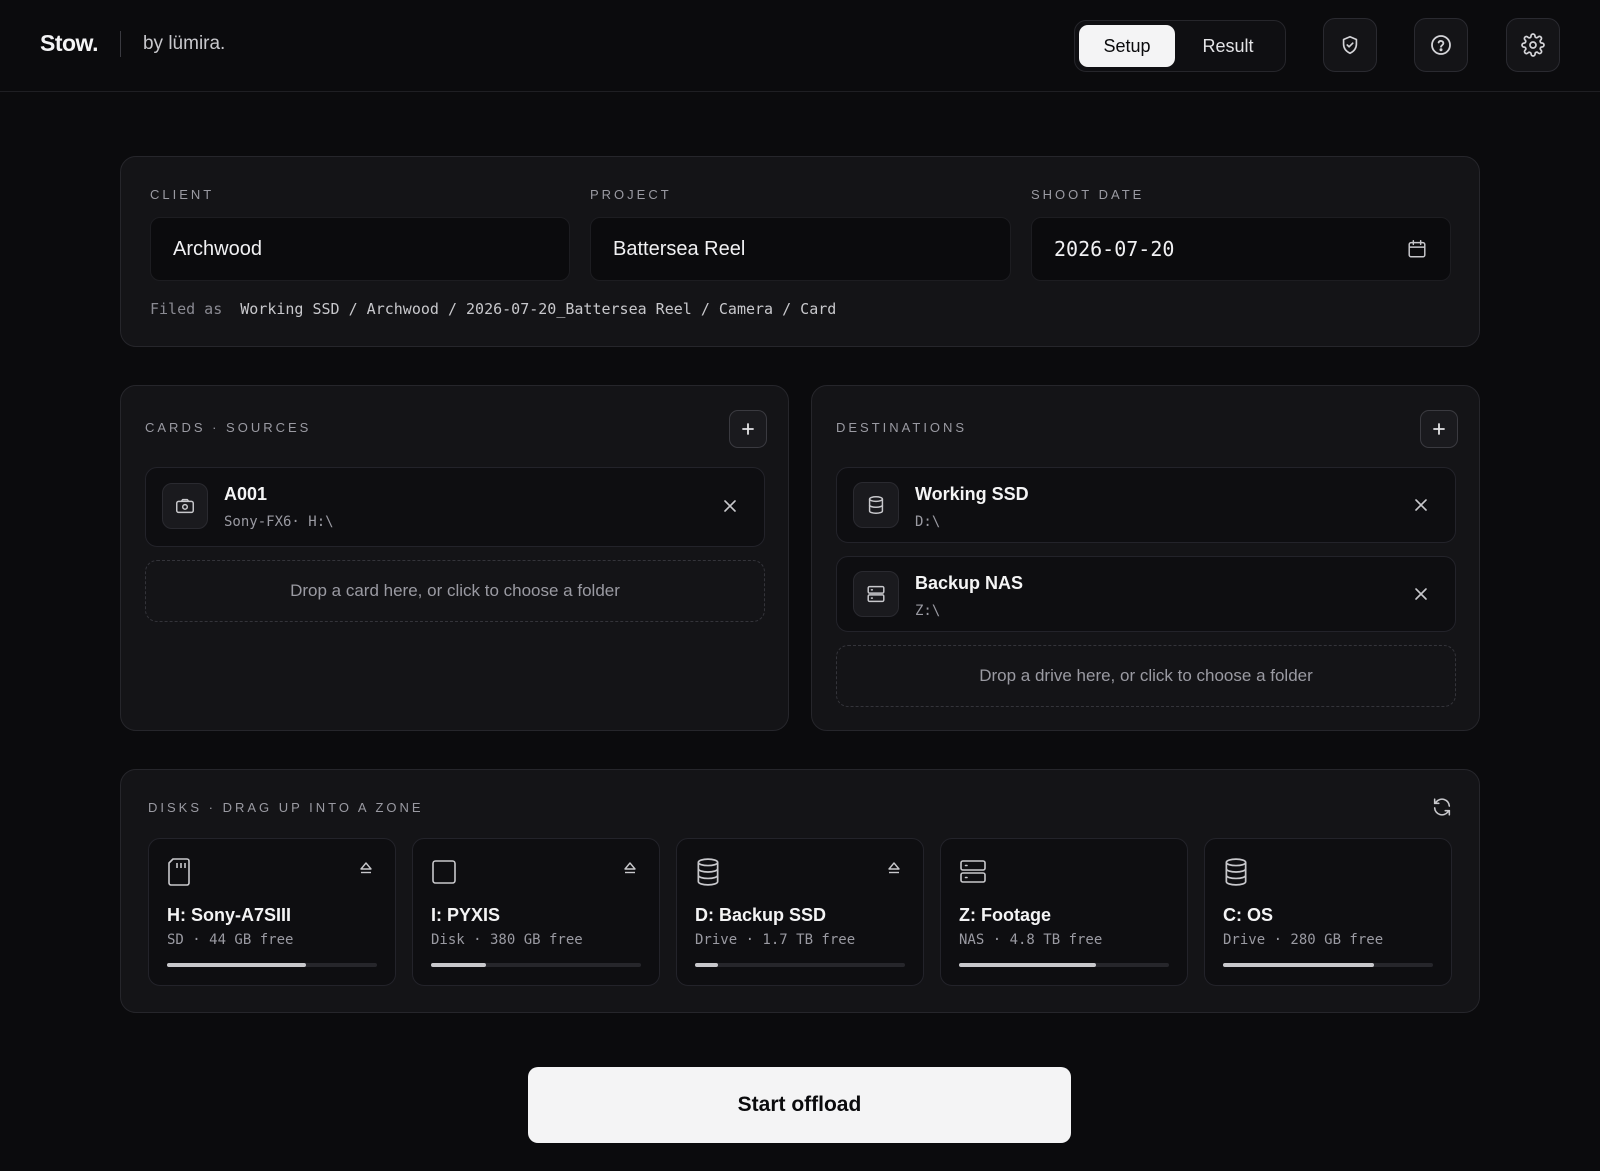 This screenshot has width=1600, height=1171. I want to click on disk-card: D: Backup SSD Drive · 1.7 TB free, so click(800, 912).